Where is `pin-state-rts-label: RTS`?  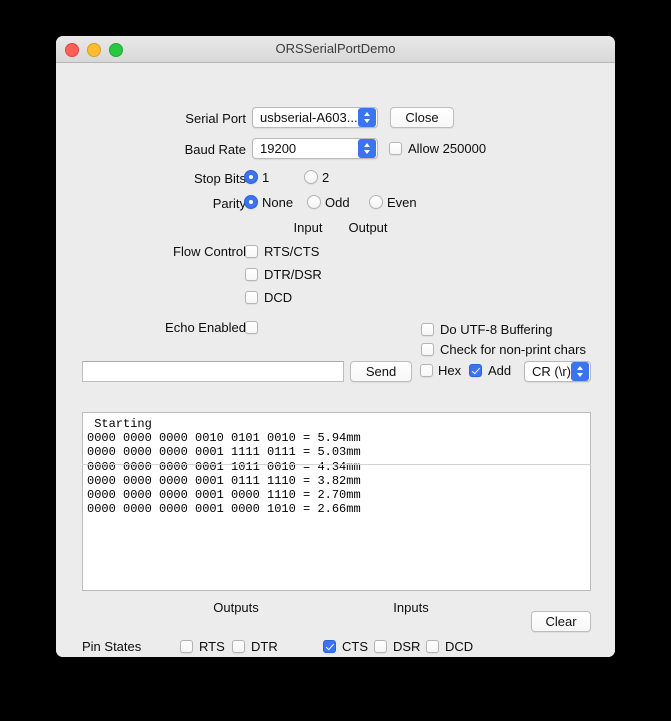 pin-state-rts-label: RTS is located at coordinates (212, 646).